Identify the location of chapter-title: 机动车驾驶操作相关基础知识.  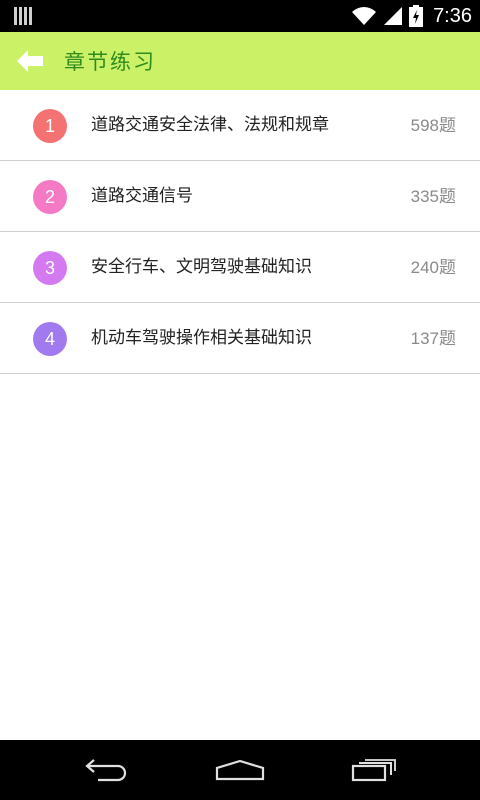
(201, 338).